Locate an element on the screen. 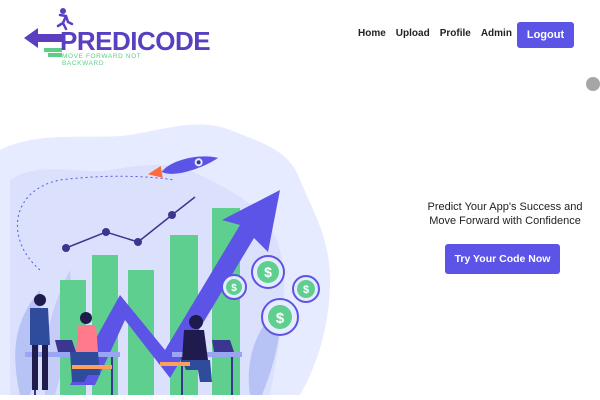  nav-profile-link: Profile is located at coordinates (455, 33).